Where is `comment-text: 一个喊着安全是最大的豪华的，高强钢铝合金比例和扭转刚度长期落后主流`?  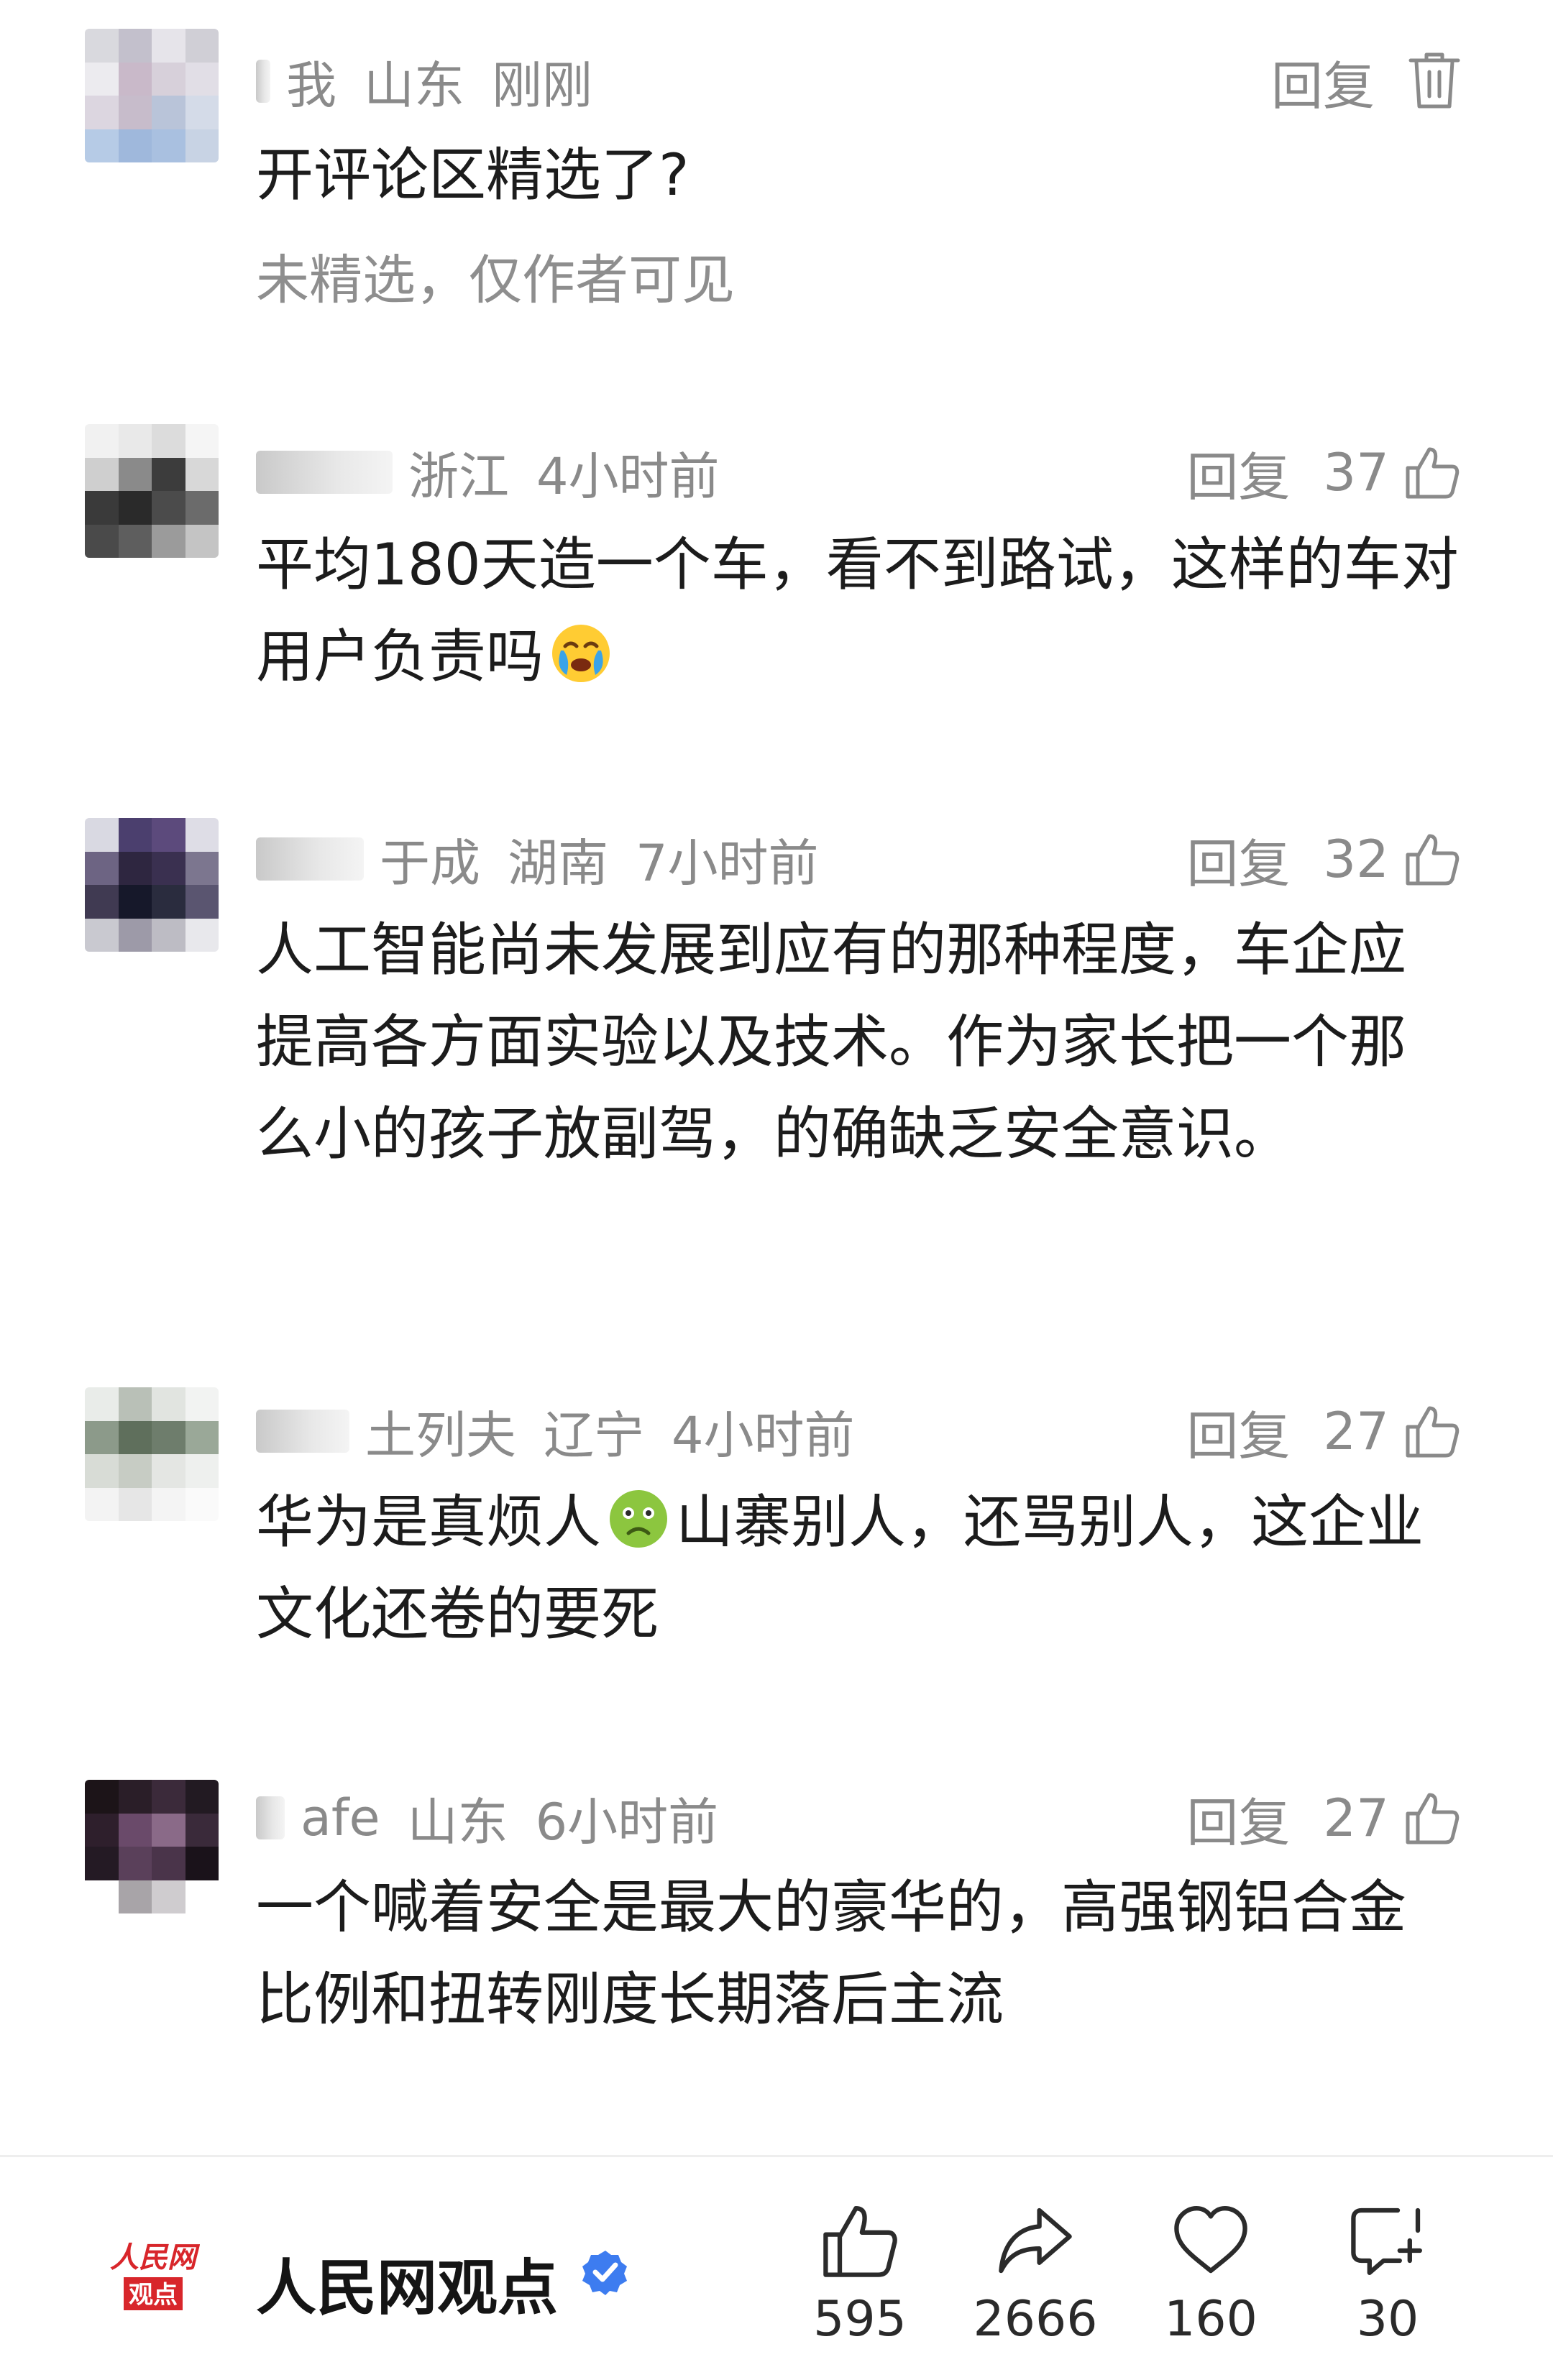
comment-text: 一个喊着安全是最大的豪华的，高强钢铝合金比例和扭转刚度长期落后主流 is located at coordinates (831, 1953).